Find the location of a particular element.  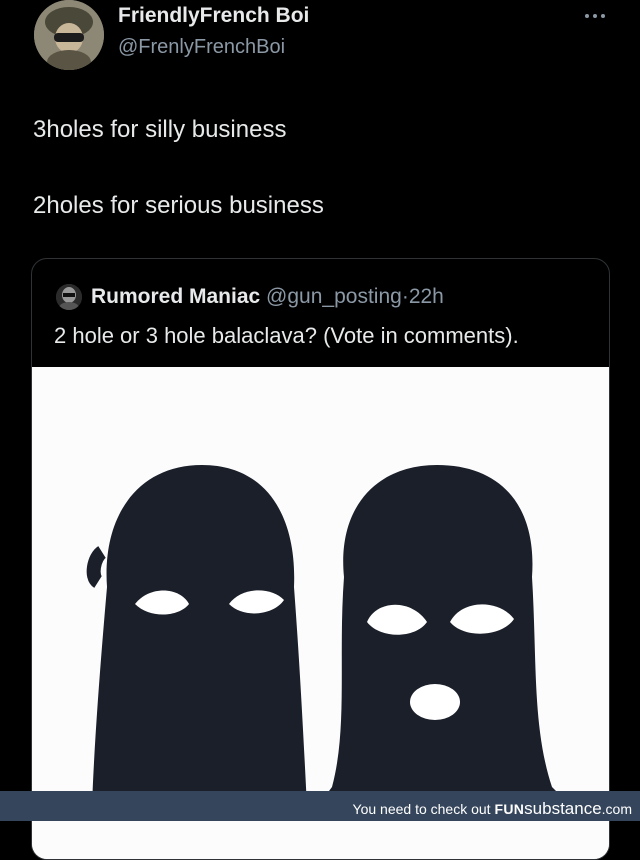

quote-avatar-image is located at coordinates (69, 297).